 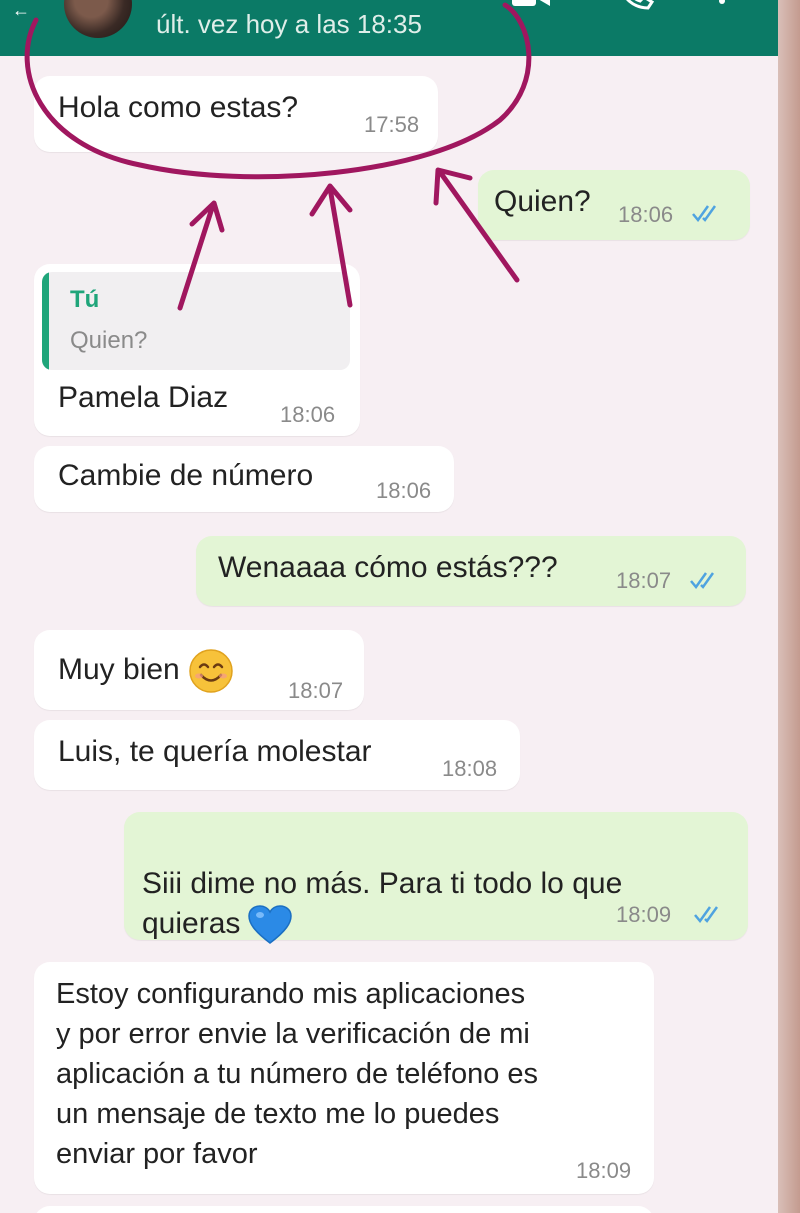 I want to click on message-bubble-incoming: Cambie de número 18:06, so click(x=244, y=479).